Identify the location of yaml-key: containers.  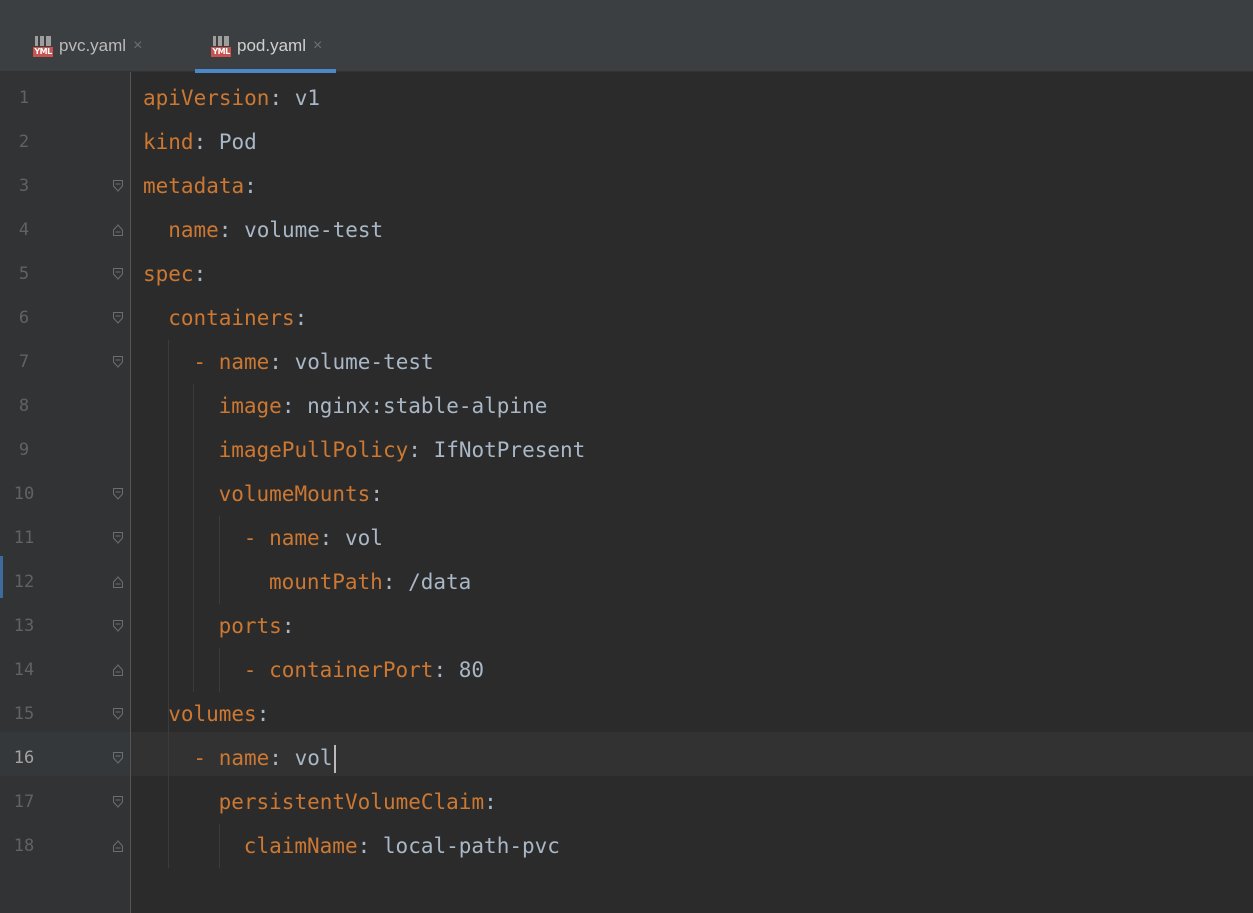
(231, 318).